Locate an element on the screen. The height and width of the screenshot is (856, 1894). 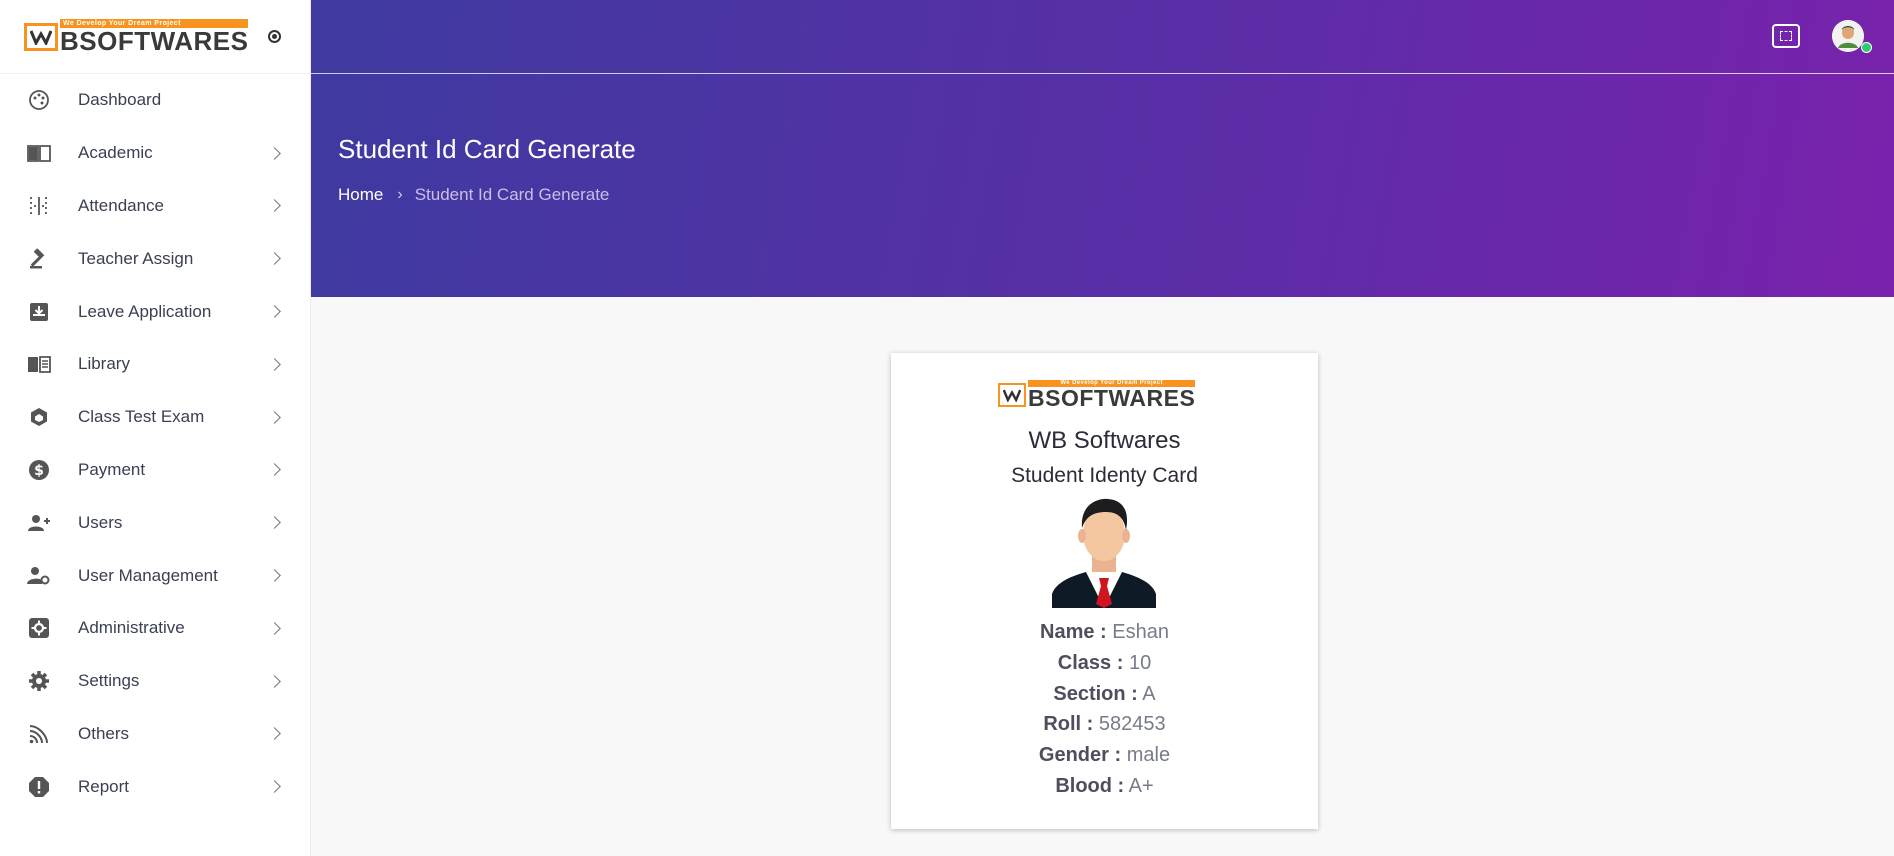
info-label: Name : is located at coordinates (1073, 632).